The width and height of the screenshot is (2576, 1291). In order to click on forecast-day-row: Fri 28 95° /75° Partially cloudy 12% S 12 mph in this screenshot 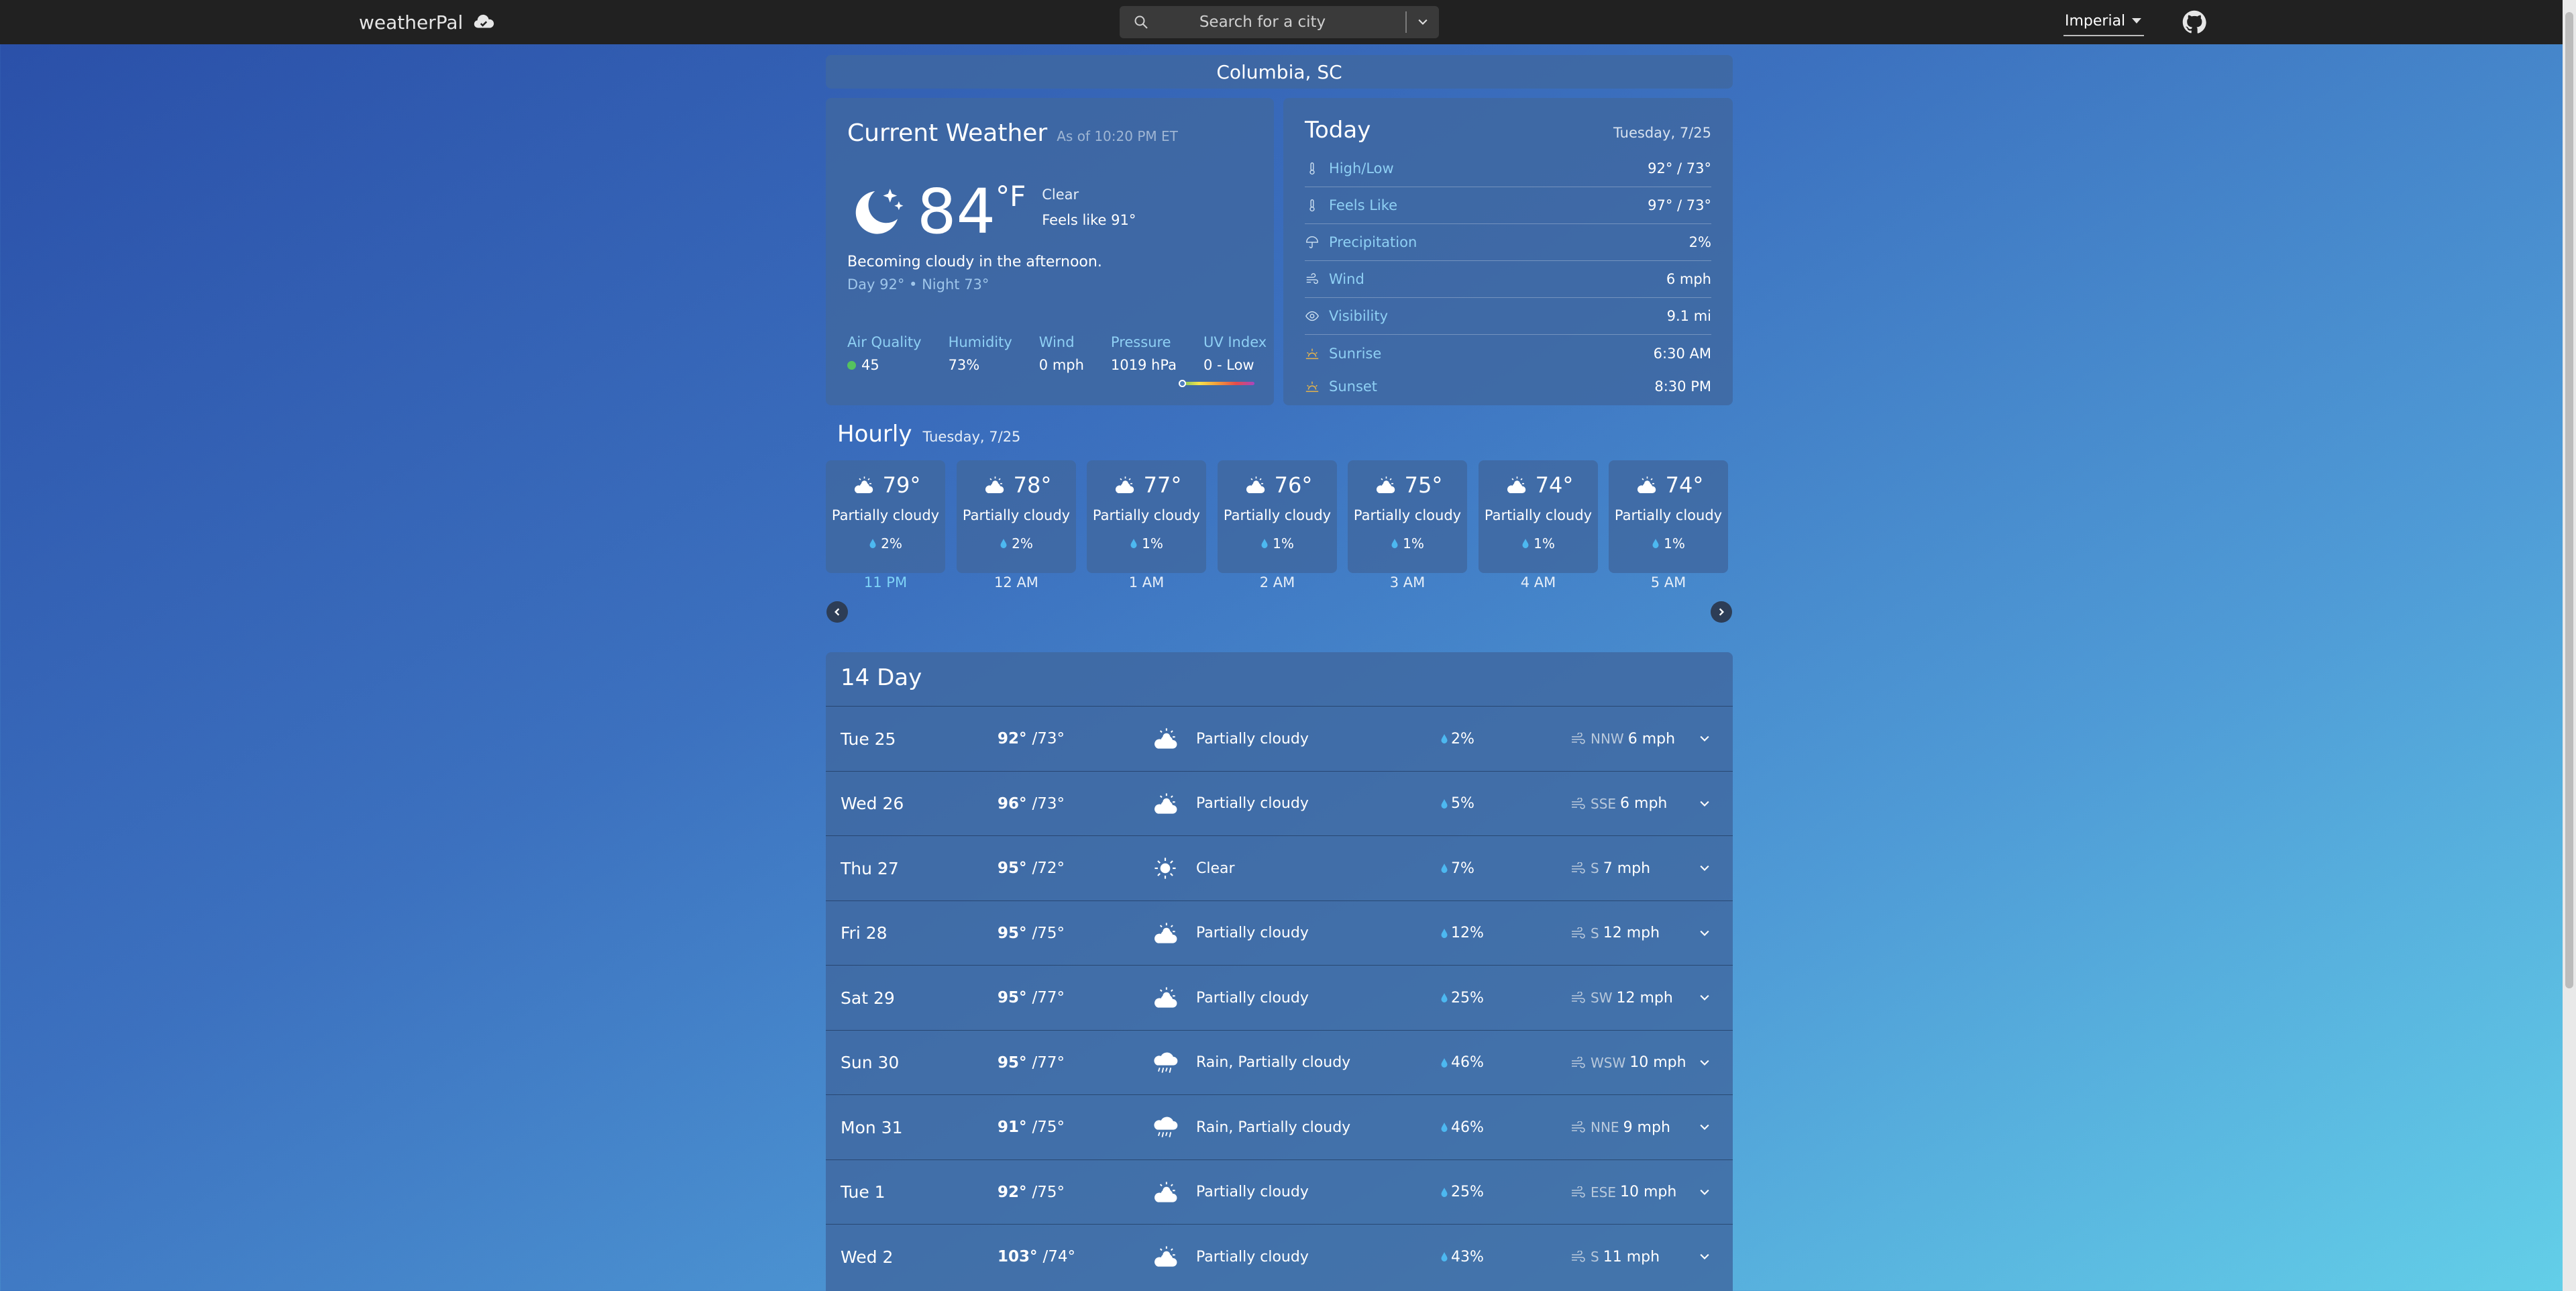, I will do `click(1279, 932)`.